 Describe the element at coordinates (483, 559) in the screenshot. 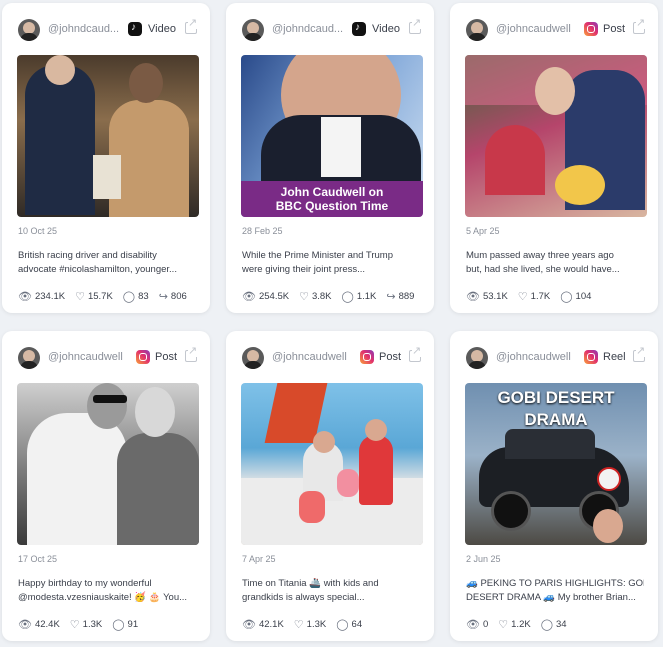

I see `post-date: 2 Jun 25` at that location.